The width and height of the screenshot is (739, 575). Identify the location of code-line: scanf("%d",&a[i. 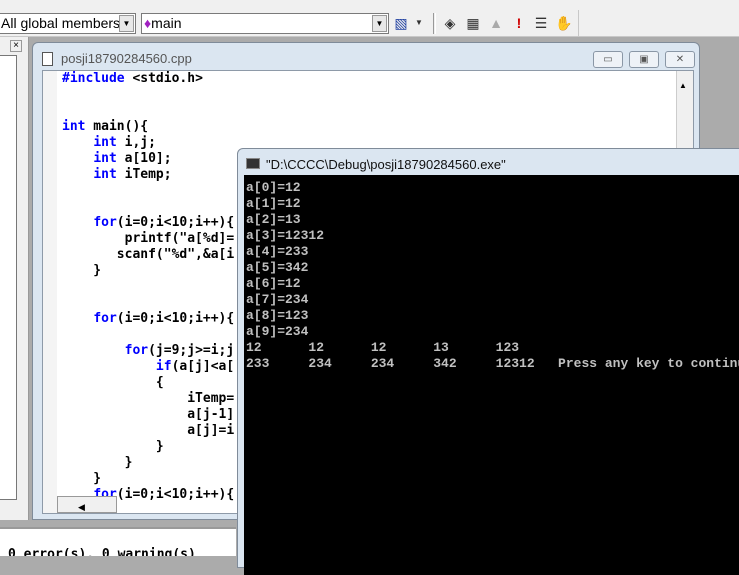
(148, 254).